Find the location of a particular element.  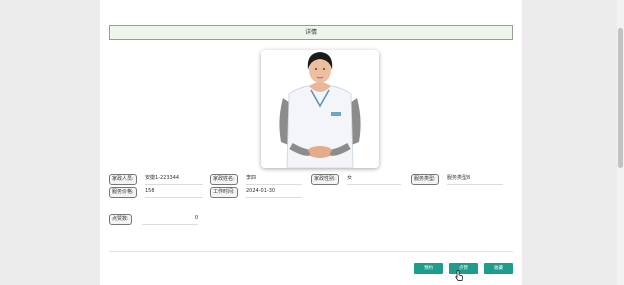

staff-gender-value: 女 is located at coordinates (374, 179).